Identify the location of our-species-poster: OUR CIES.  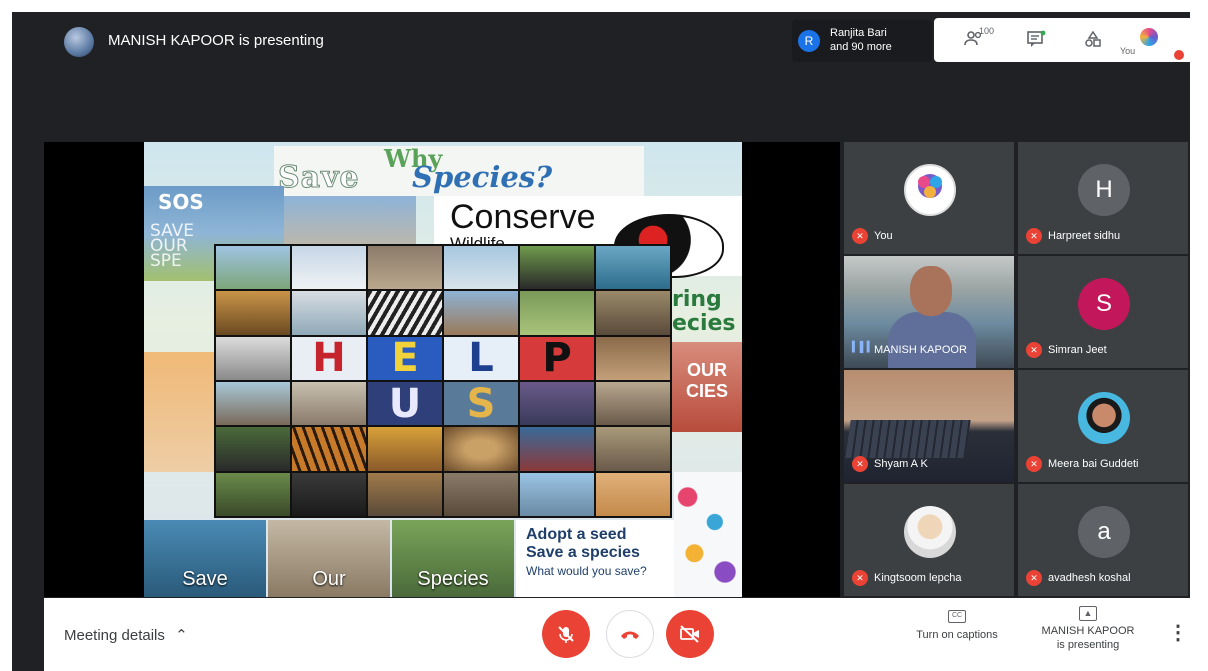
(707, 387).